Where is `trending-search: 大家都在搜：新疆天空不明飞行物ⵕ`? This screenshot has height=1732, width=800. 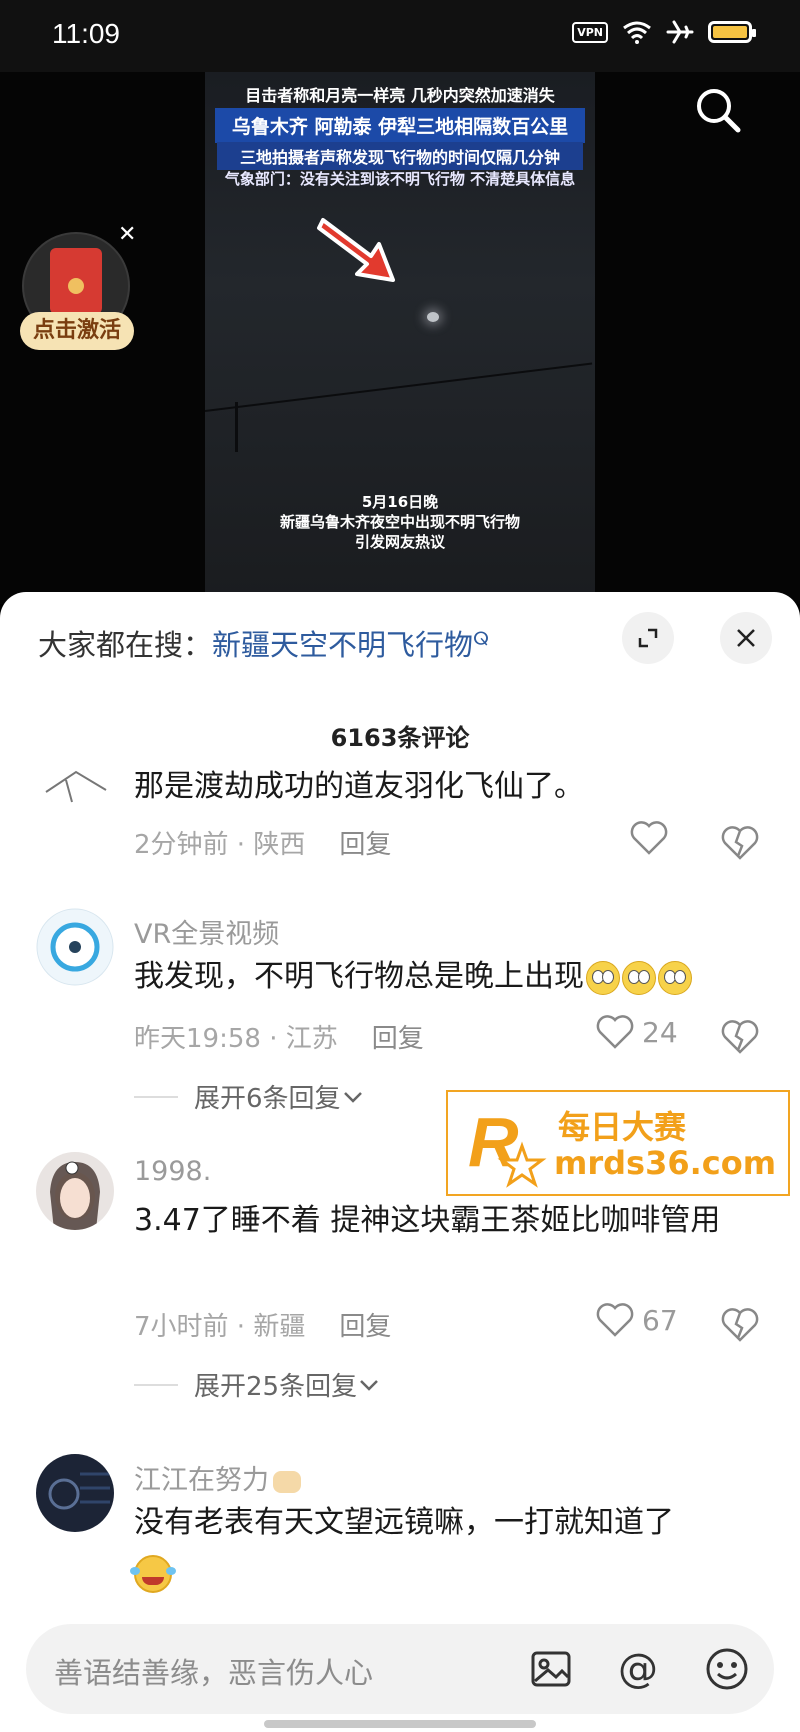
trending-search: 大家都在搜：新疆天空不明飞行物ⵕ is located at coordinates (263, 643).